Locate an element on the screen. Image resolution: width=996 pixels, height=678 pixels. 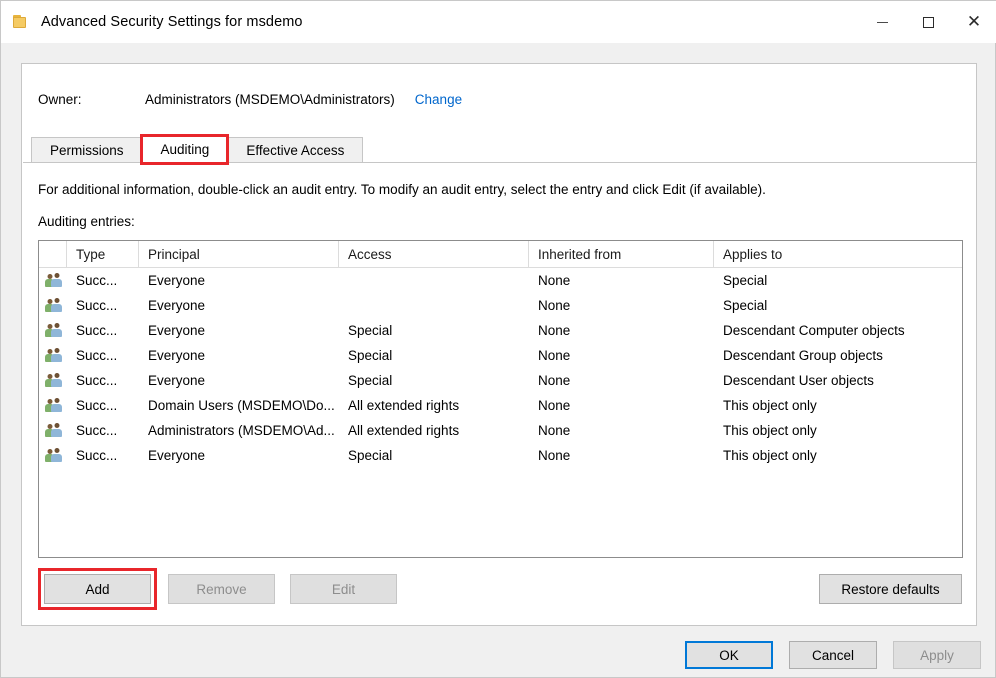
remove-button-label: Remove is located at coordinates (221, 589).